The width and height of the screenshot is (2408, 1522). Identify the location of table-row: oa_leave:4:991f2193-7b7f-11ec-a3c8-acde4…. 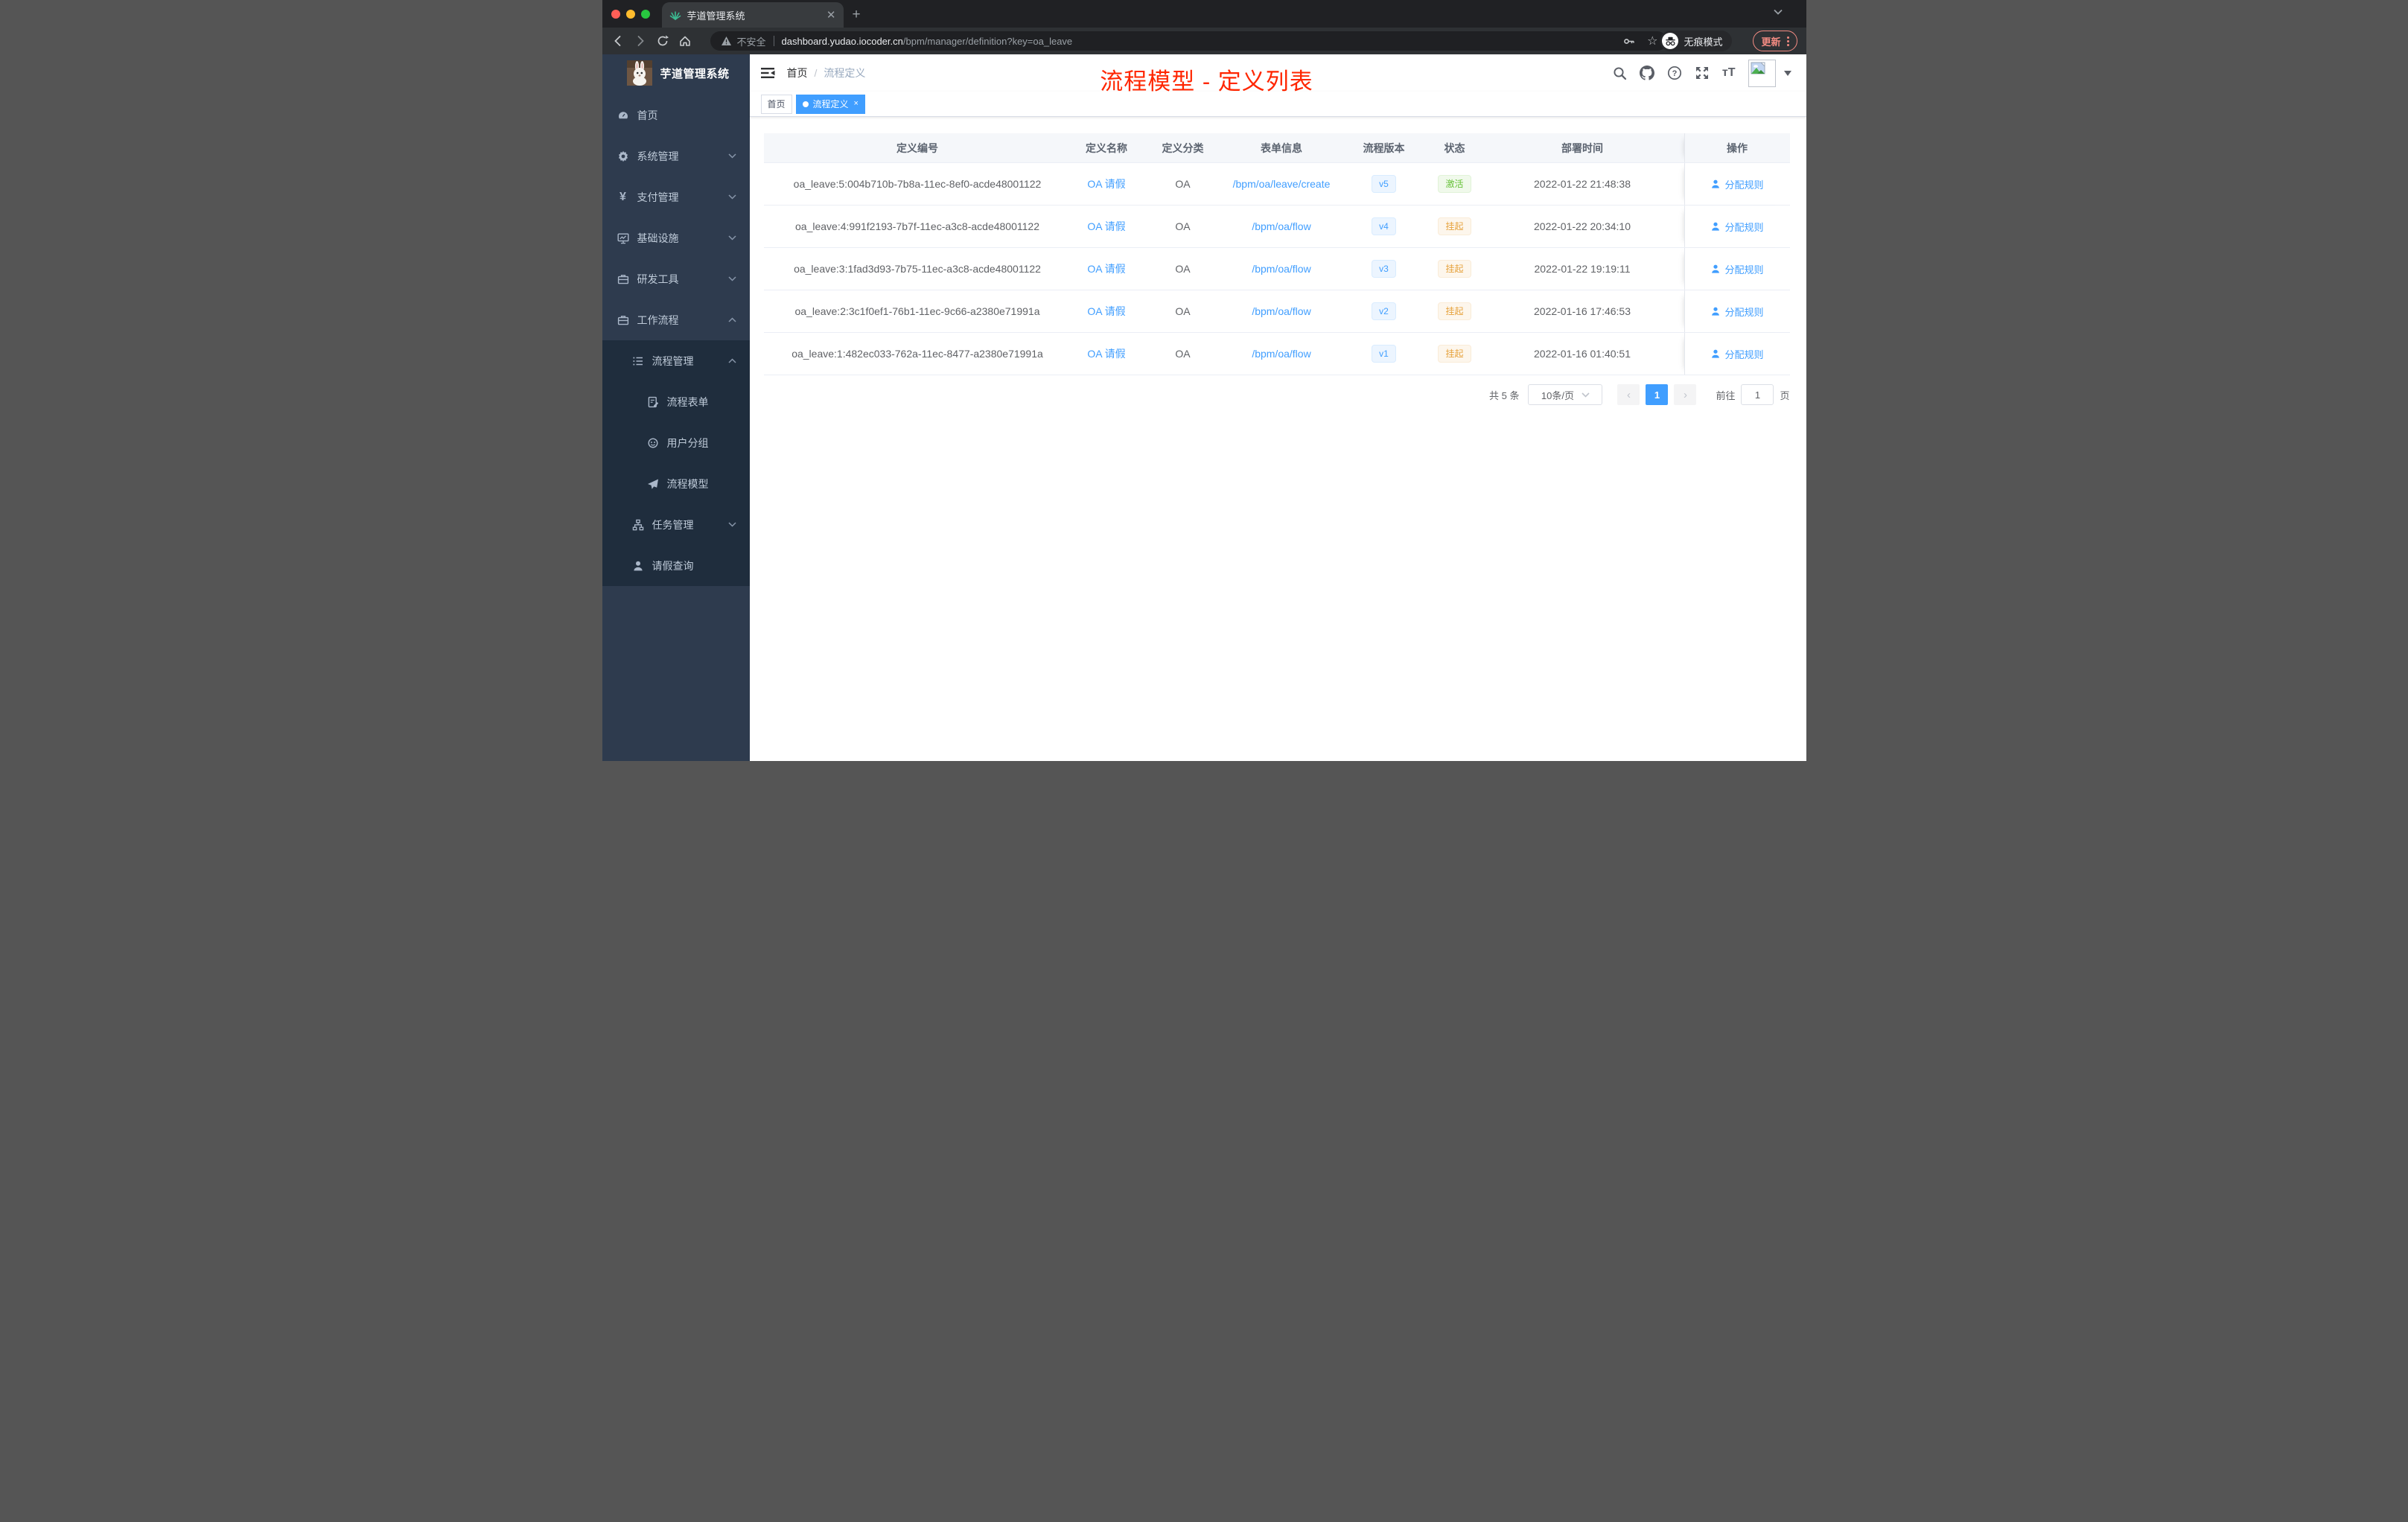
(1276, 227).